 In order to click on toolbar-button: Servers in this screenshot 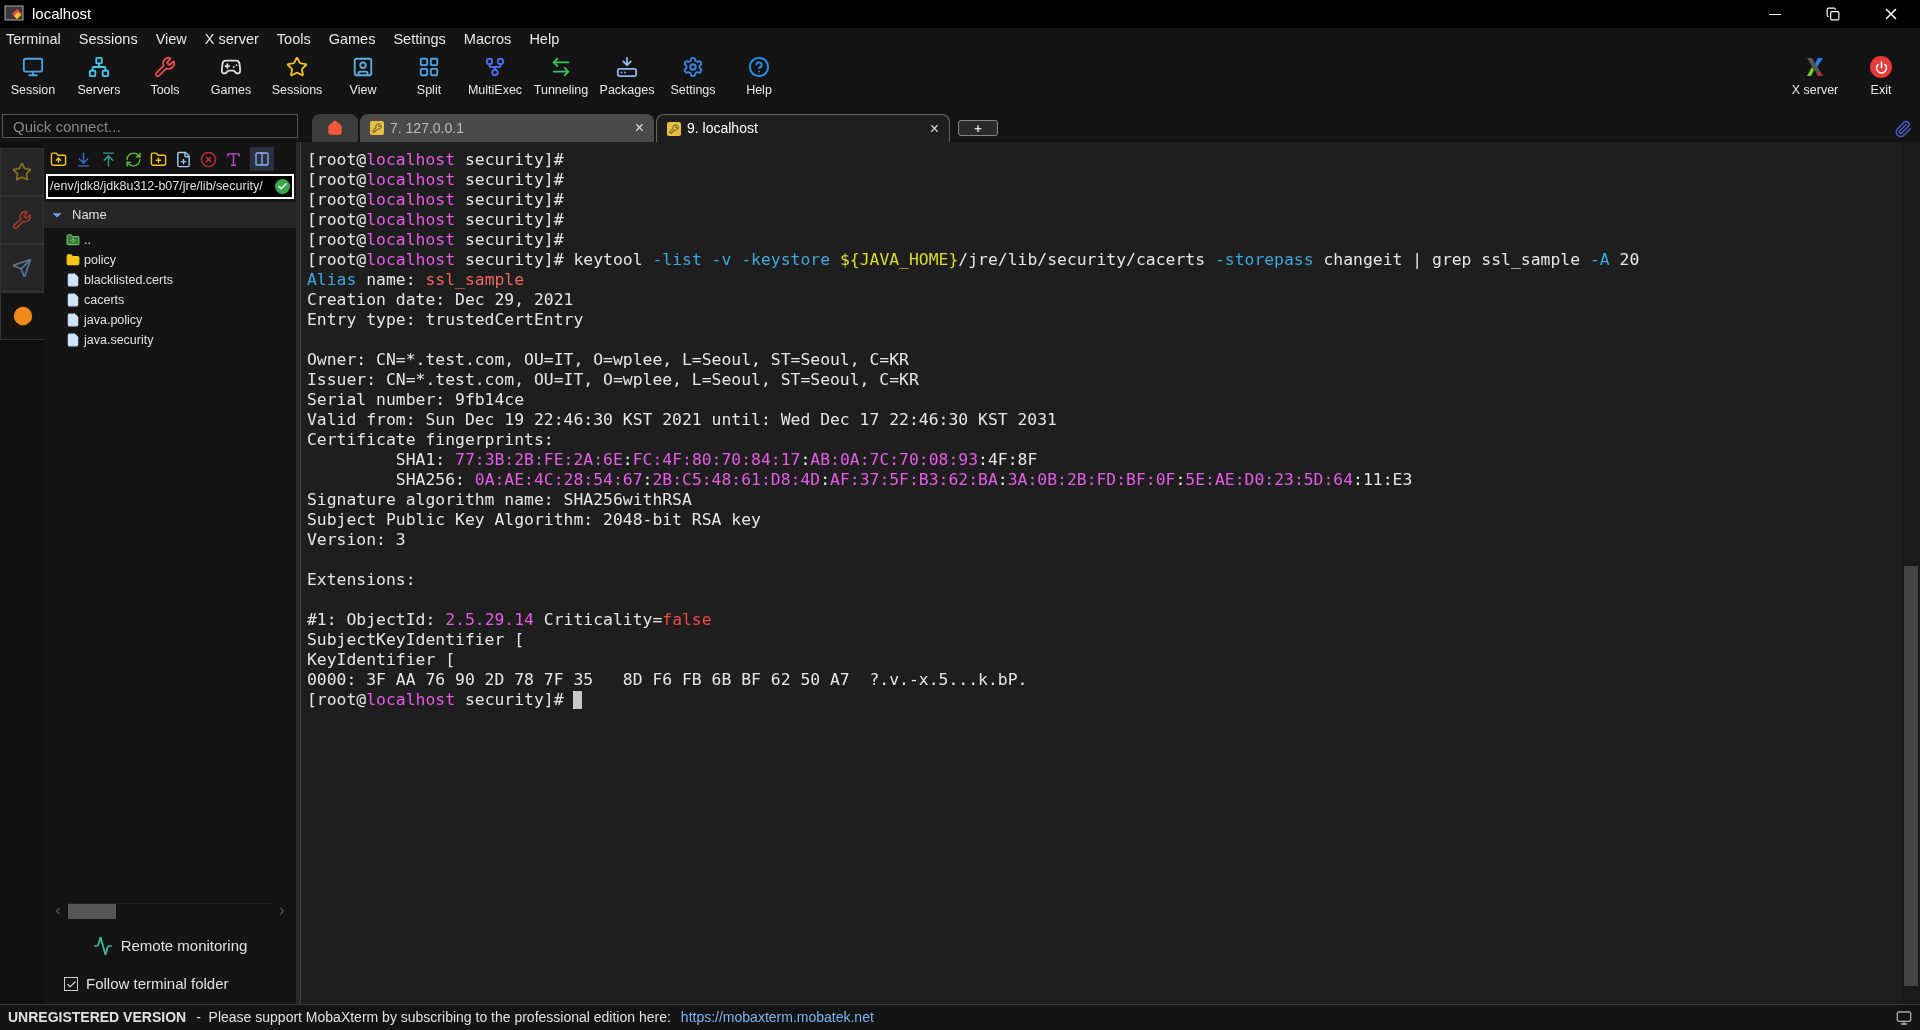, I will do `click(99, 78)`.